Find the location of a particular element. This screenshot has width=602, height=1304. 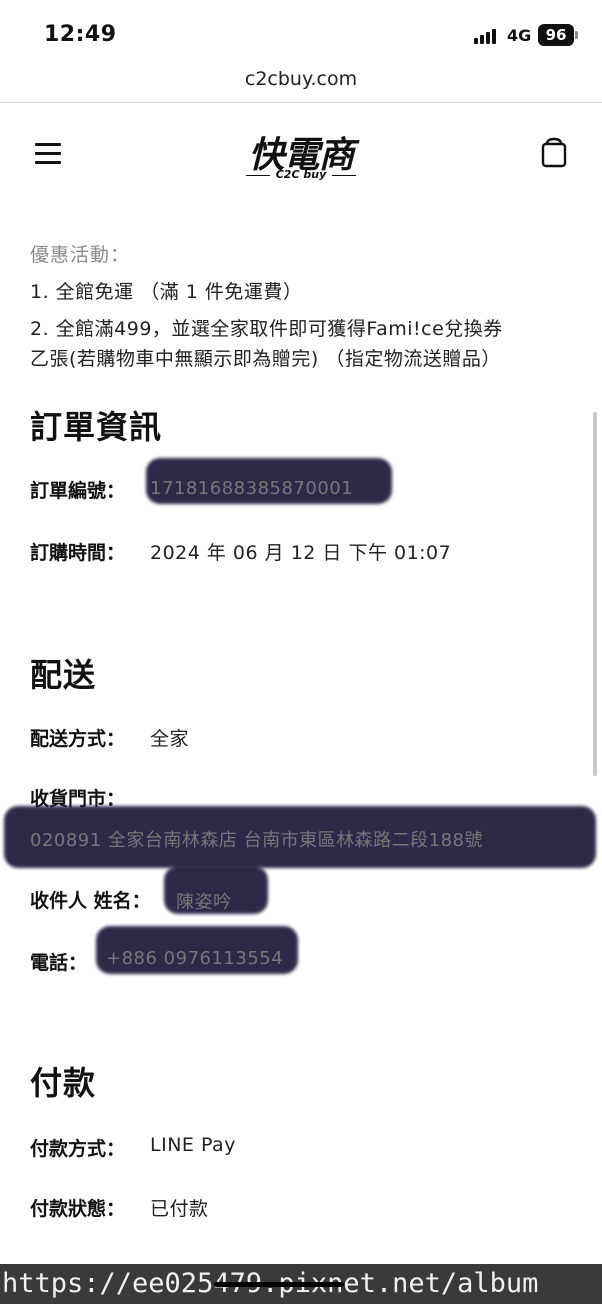

home-indicator is located at coordinates (279, 1284).